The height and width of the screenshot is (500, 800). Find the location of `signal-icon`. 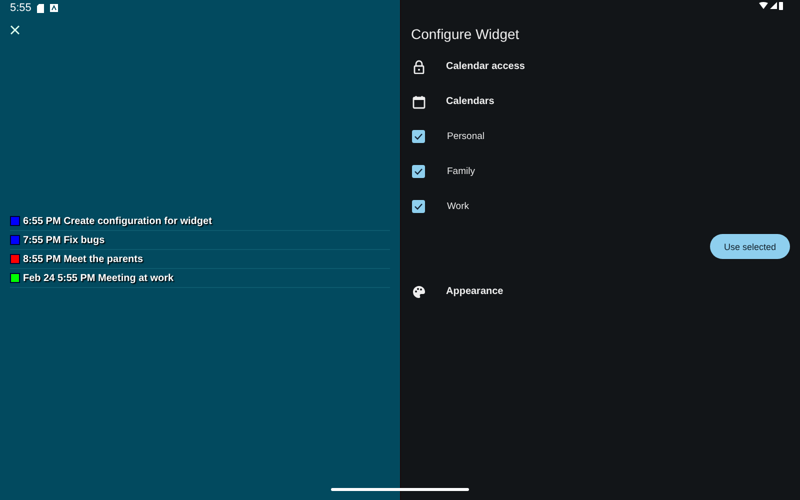

signal-icon is located at coordinates (773, 5).